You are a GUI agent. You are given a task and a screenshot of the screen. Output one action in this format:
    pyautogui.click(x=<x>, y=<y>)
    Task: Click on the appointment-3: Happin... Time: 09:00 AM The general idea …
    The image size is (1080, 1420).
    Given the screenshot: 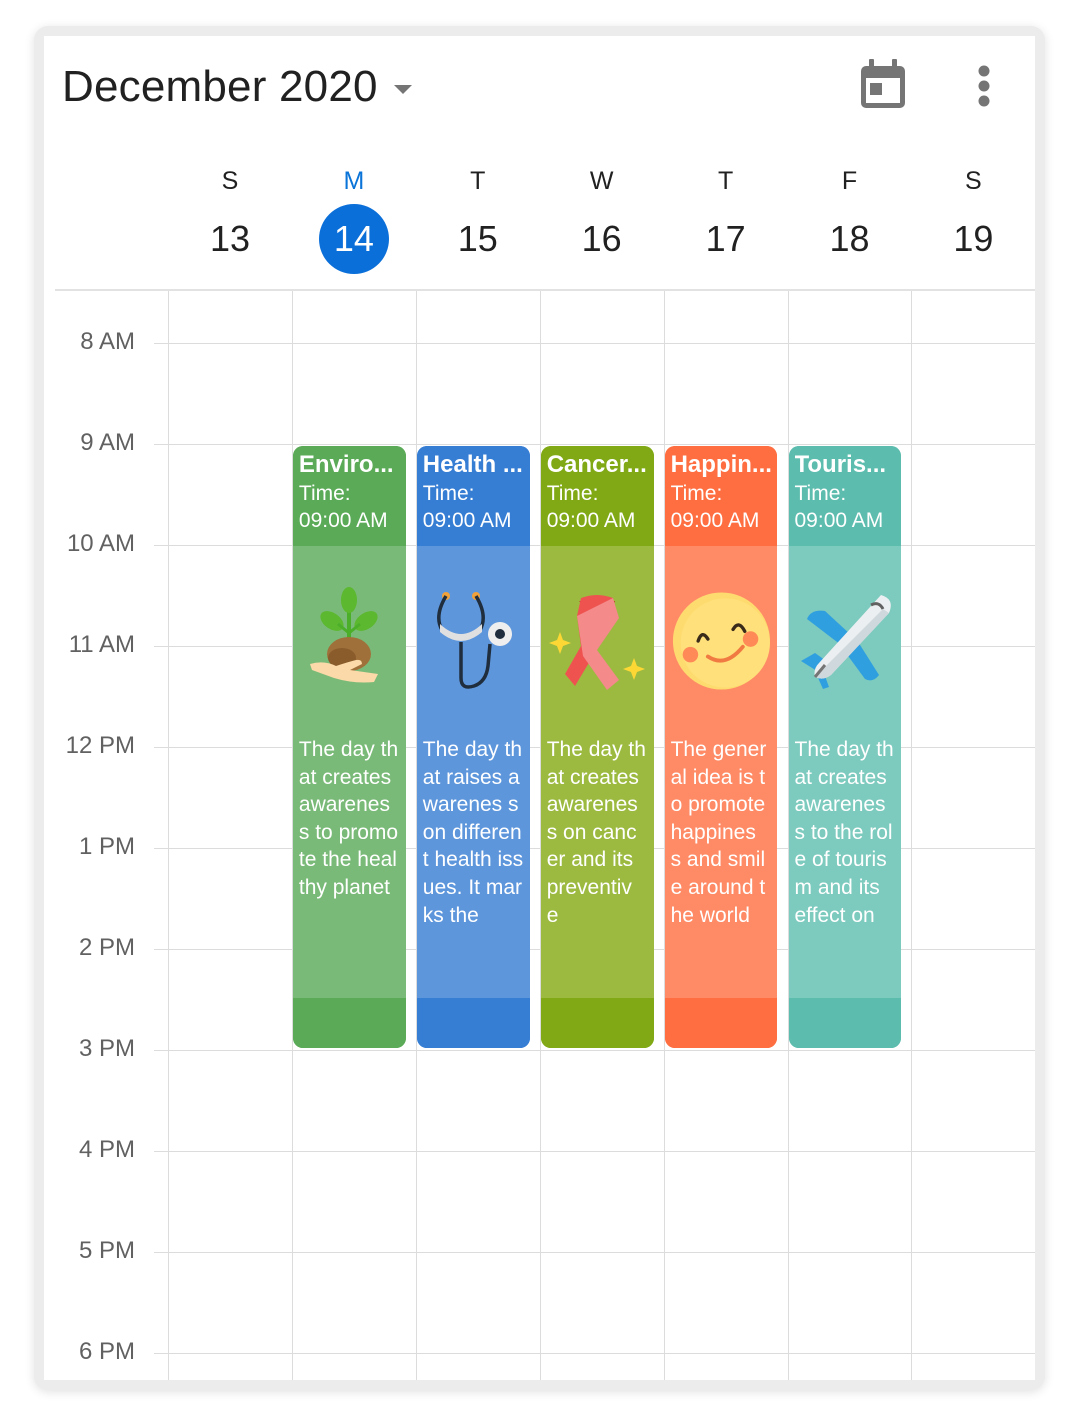 What is the action you would take?
    pyautogui.click(x=721, y=747)
    